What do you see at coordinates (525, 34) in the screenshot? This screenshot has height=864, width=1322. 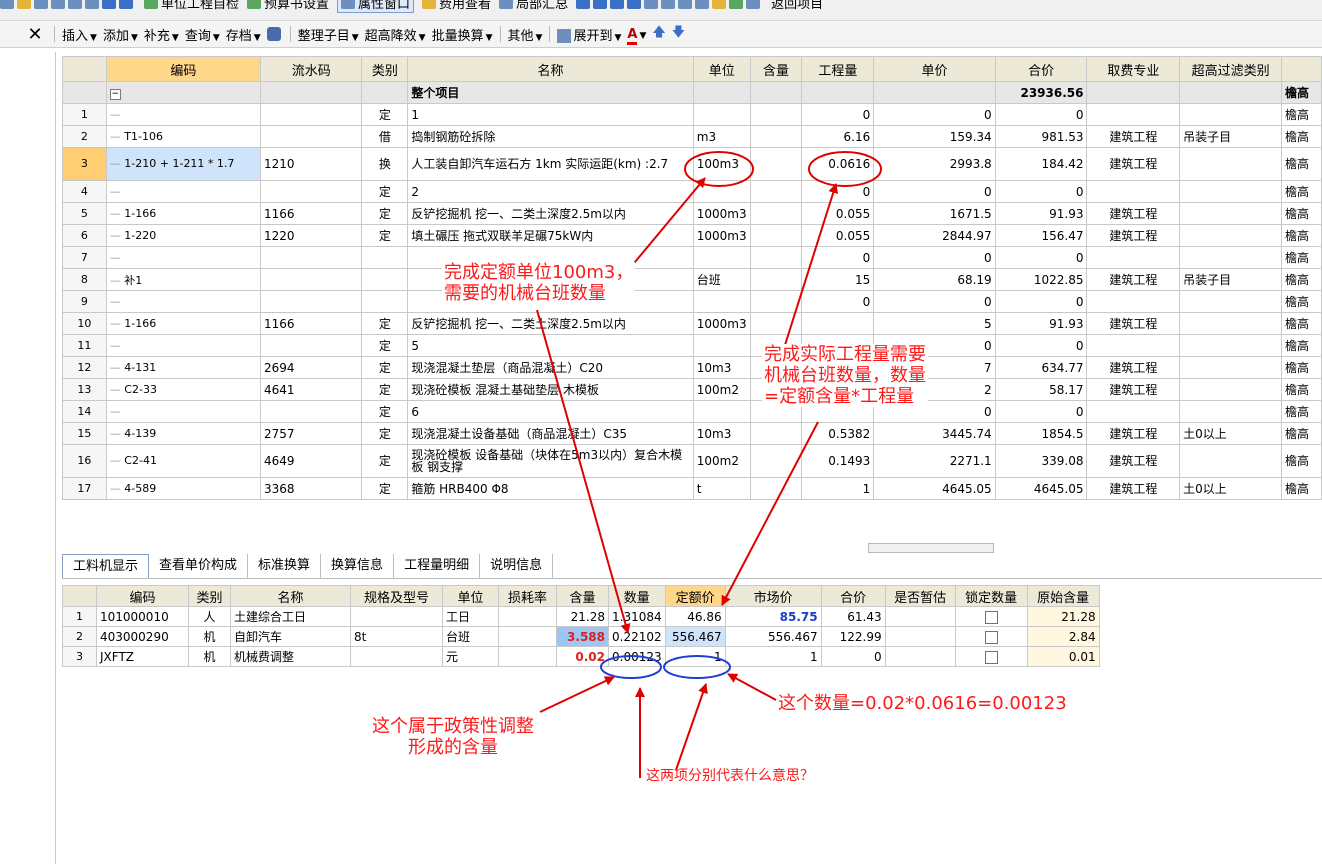 I see `other-menu: 其他 ▼` at bounding box center [525, 34].